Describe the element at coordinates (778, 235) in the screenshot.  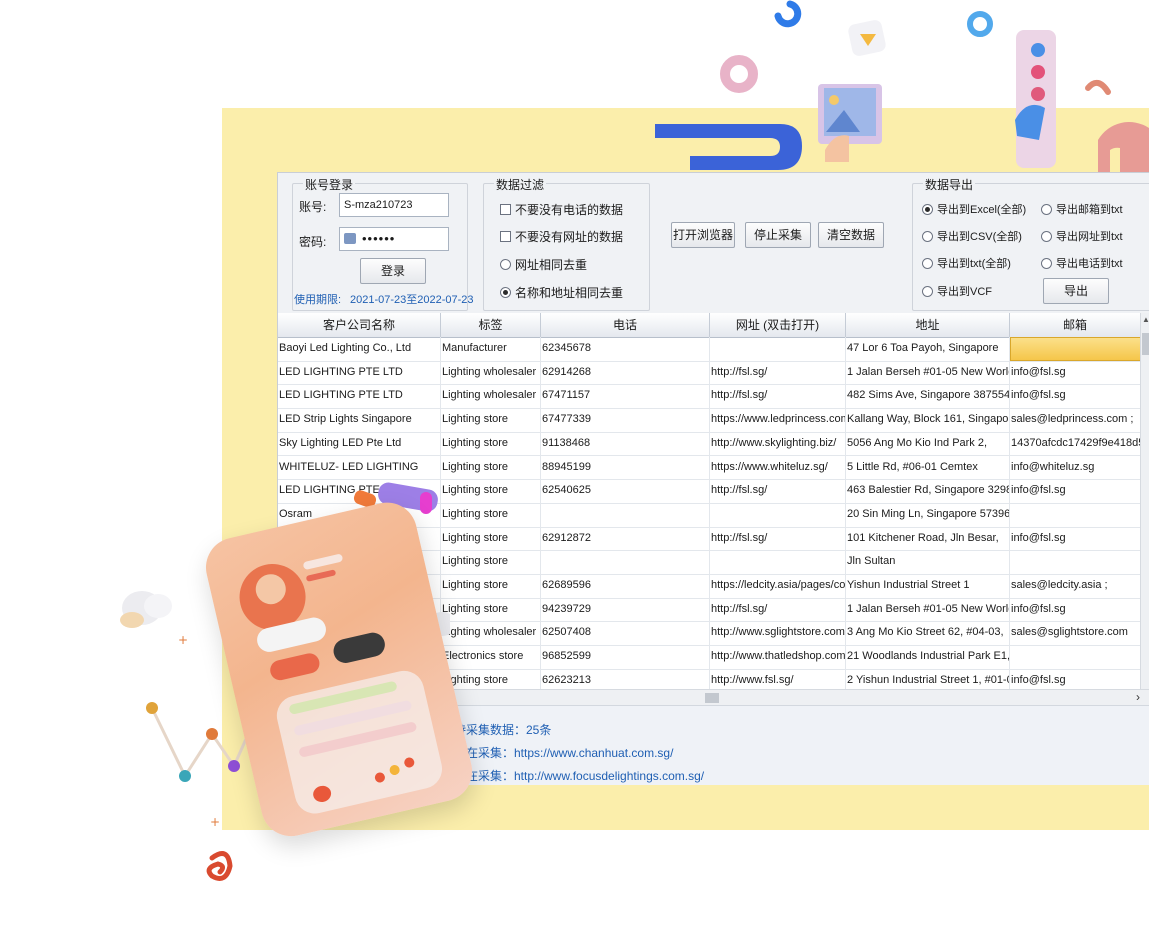
I see `stop-collect-button: 停止采集` at that location.